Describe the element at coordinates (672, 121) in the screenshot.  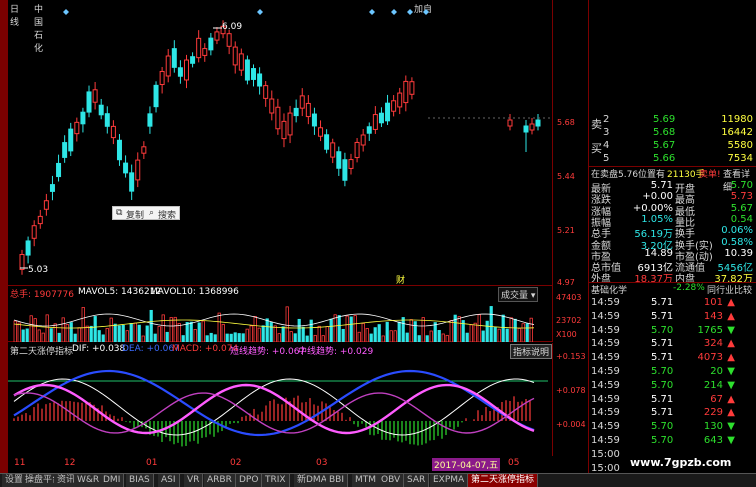
I see `order-book-row: 2 5.69 11980` at that location.